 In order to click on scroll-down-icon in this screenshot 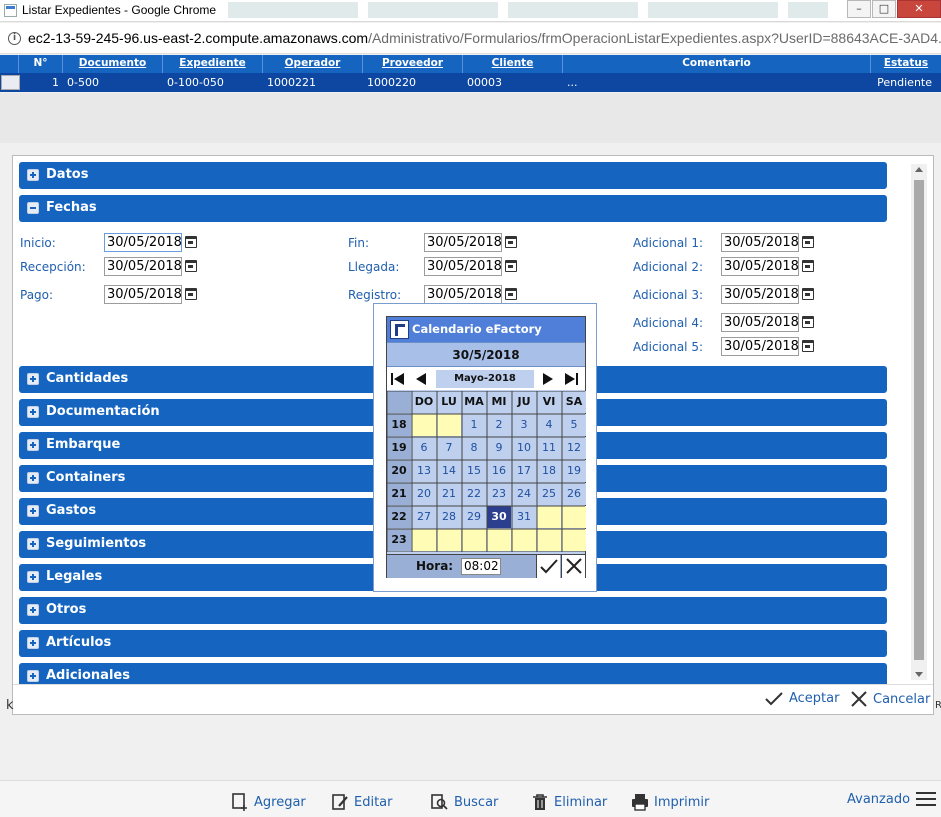, I will do `click(919, 674)`.